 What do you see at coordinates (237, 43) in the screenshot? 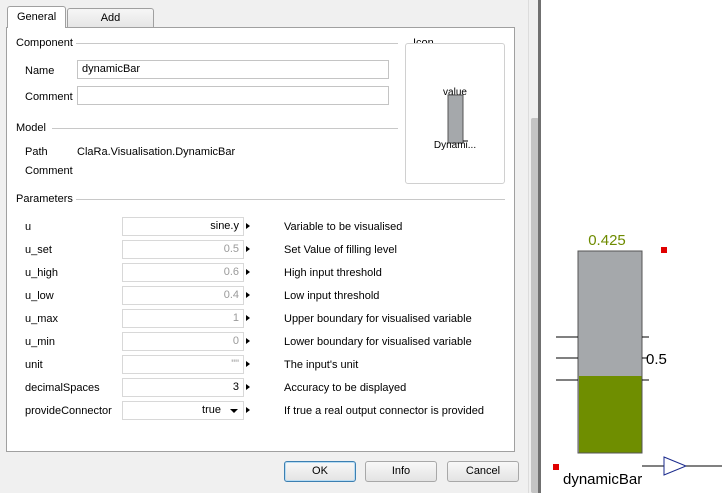
I see `component-separator` at bounding box center [237, 43].